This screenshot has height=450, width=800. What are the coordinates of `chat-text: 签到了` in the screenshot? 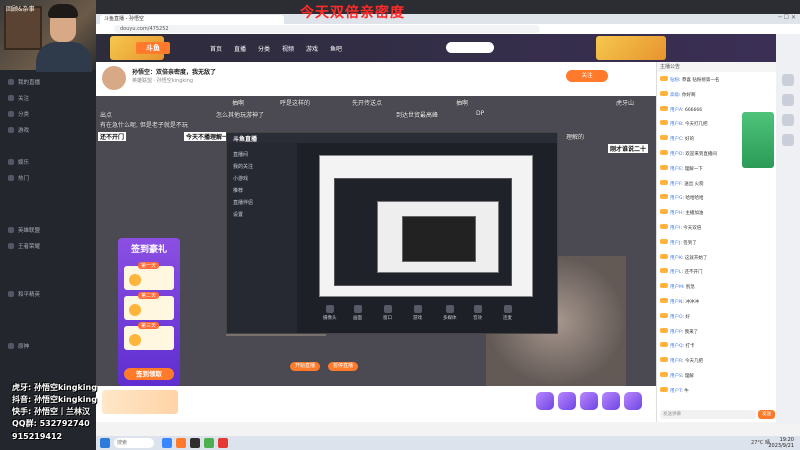 It's located at (690, 243).